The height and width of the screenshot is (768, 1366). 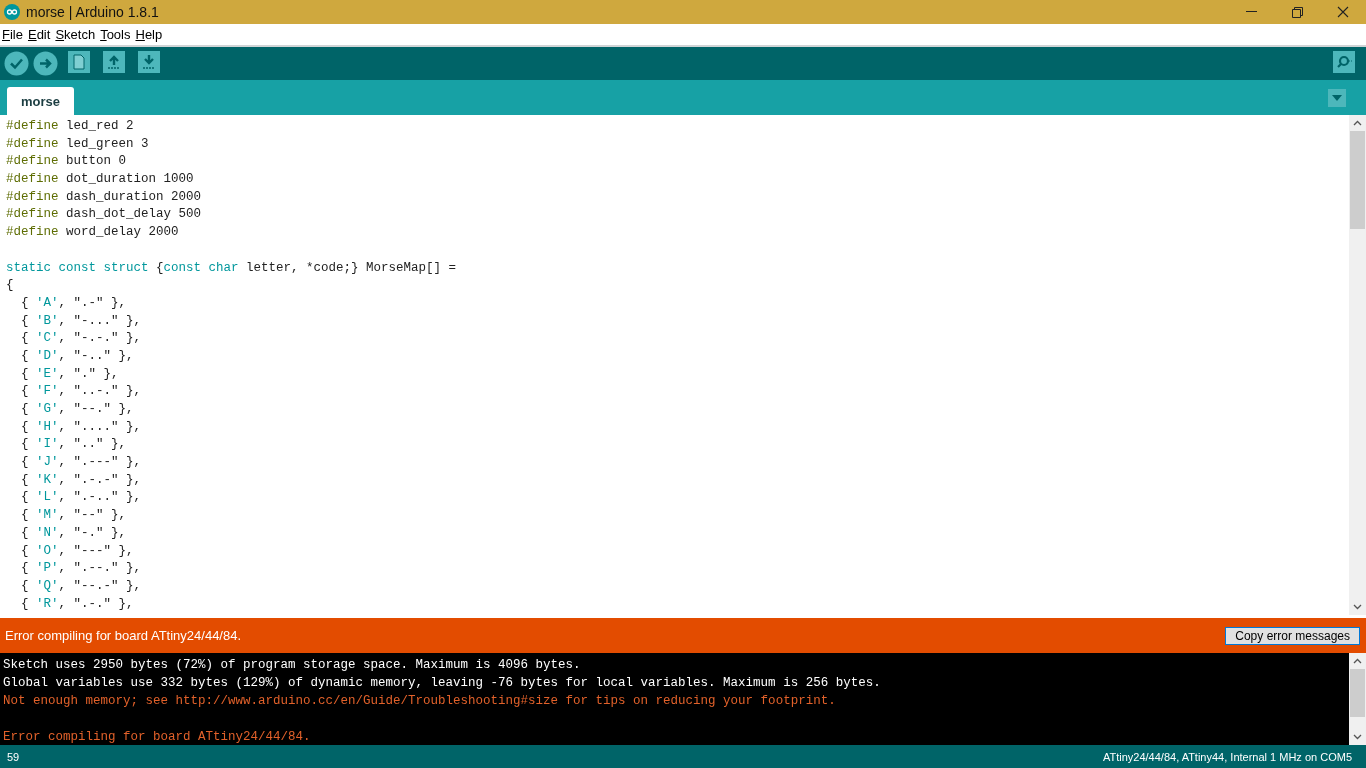 What do you see at coordinates (149, 34) in the screenshot?
I see `menu-item: Help` at bounding box center [149, 34].